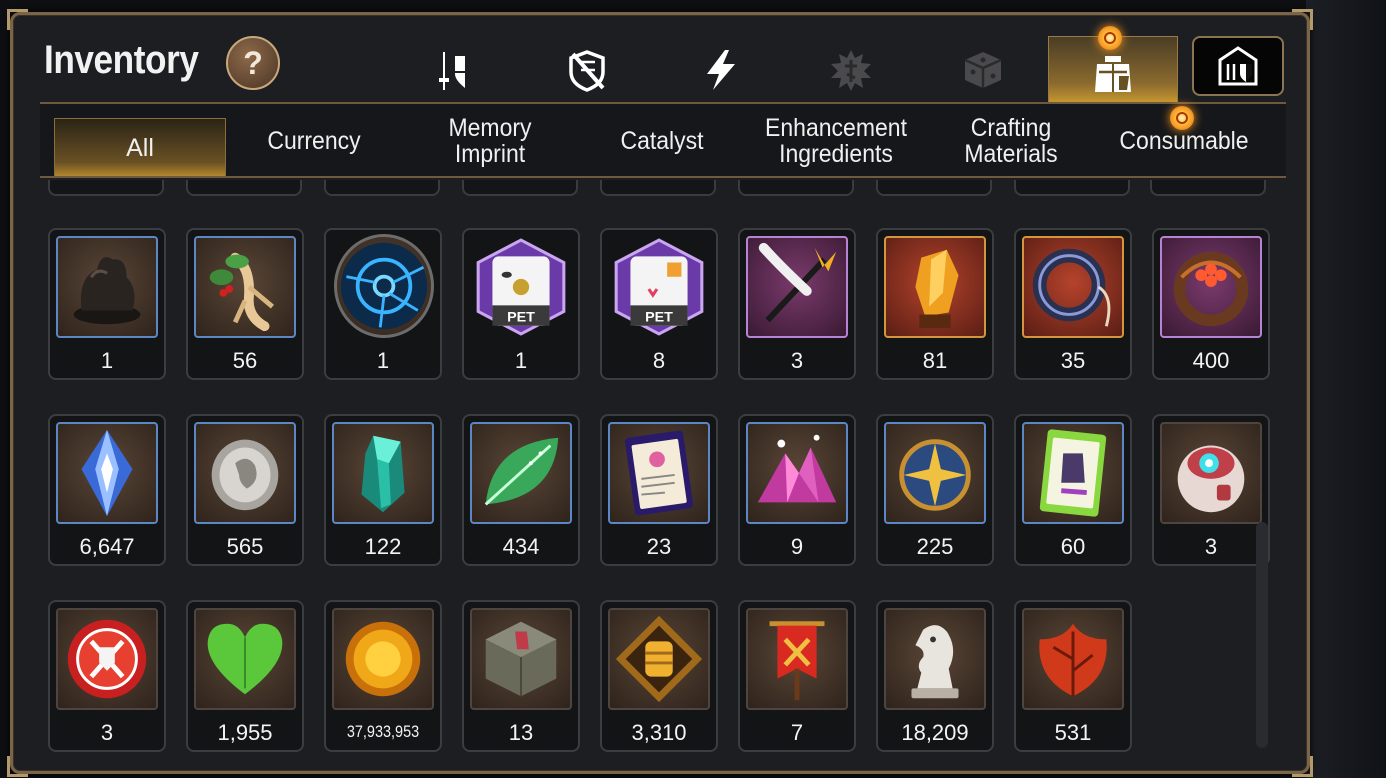 The height and width of the screenshot is (778, 1386). I want to click on item-slot: 7, so click(797, 676).